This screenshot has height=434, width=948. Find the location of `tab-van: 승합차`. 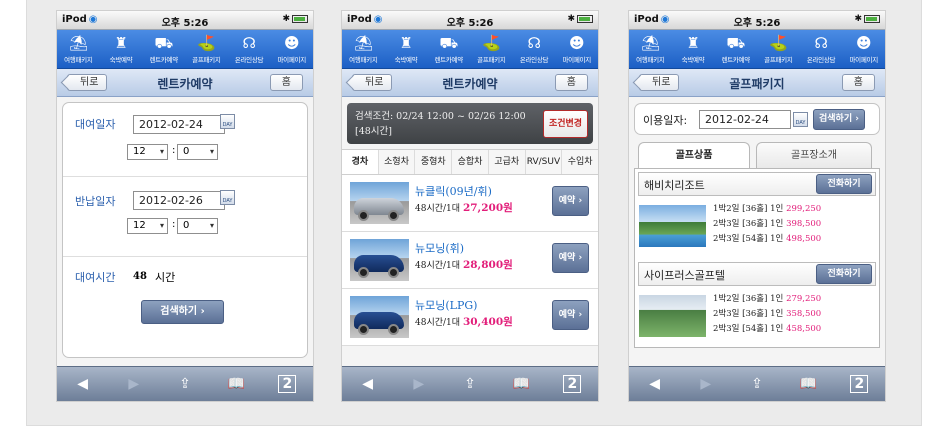

tab-van: 승합차 is located at coordinates (470, 162).